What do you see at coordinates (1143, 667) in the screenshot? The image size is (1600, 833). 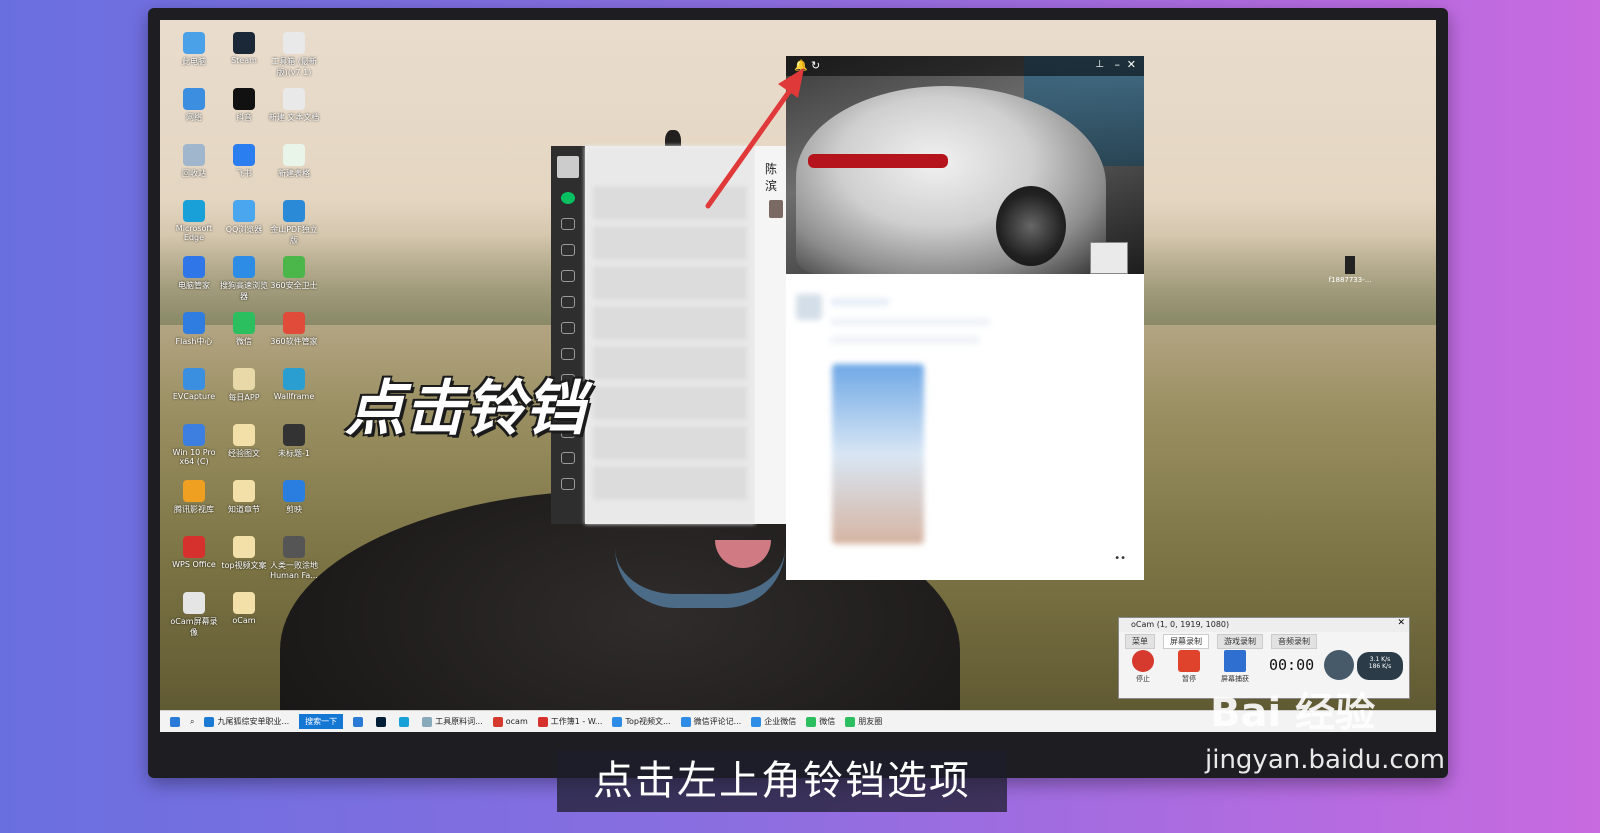 I see `stop-button: 停止` at bounding box center [1143, 667].